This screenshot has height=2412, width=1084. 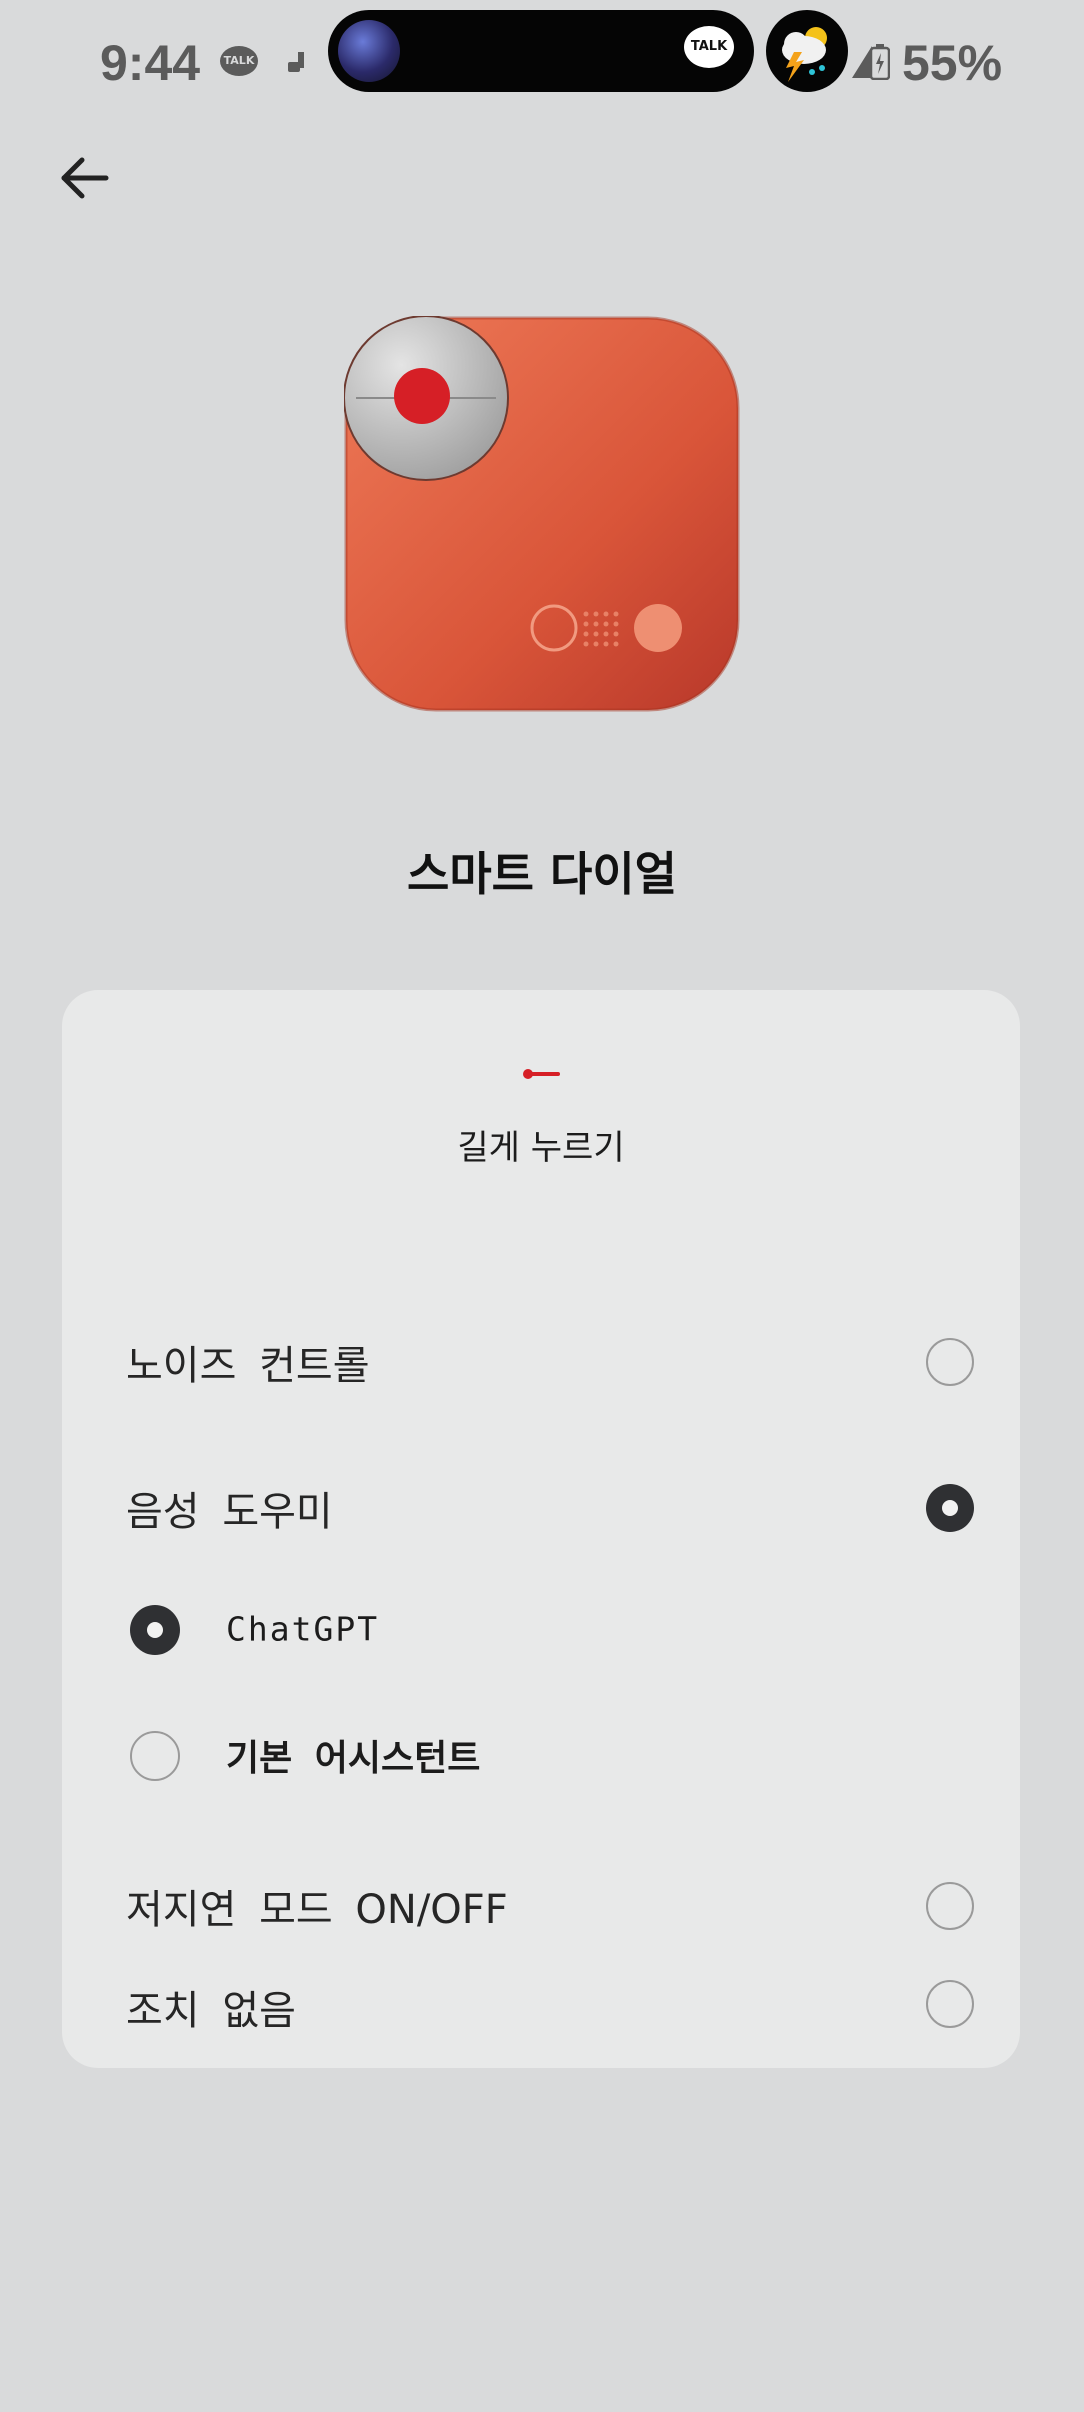 What do you see at coordinates (248, 1366) in the screenshot?
I see `option-label: 노이즈 컨트롤` at bounding box center [248, 1366].